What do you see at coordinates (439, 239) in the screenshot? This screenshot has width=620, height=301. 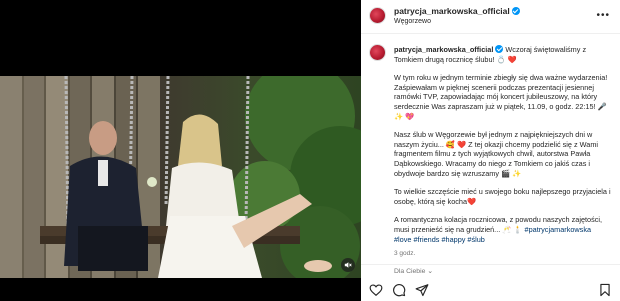 I see `hashtags-link: #love #friends #happy #ślub` at bounding box center [439, 239].